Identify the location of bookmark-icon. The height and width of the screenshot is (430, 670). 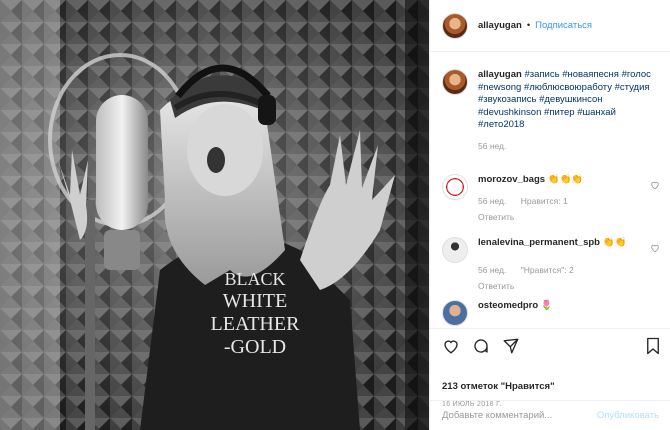
(653, 347).